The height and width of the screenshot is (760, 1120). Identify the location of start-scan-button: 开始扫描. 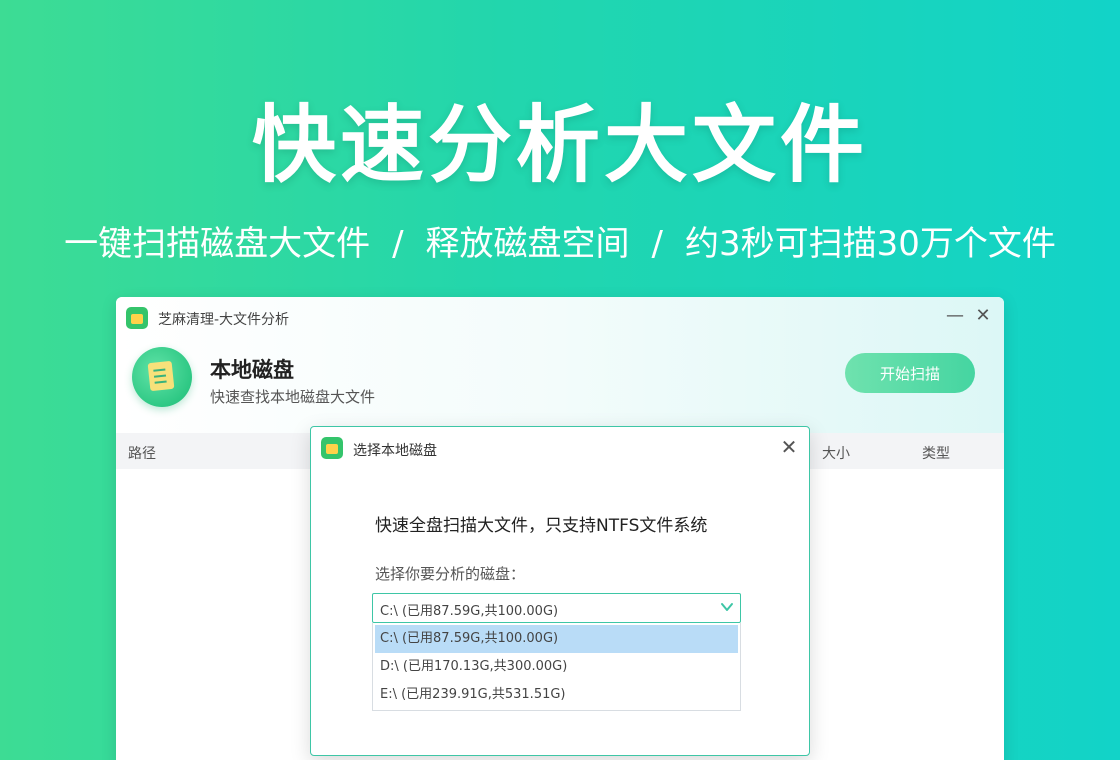
(910, 373).